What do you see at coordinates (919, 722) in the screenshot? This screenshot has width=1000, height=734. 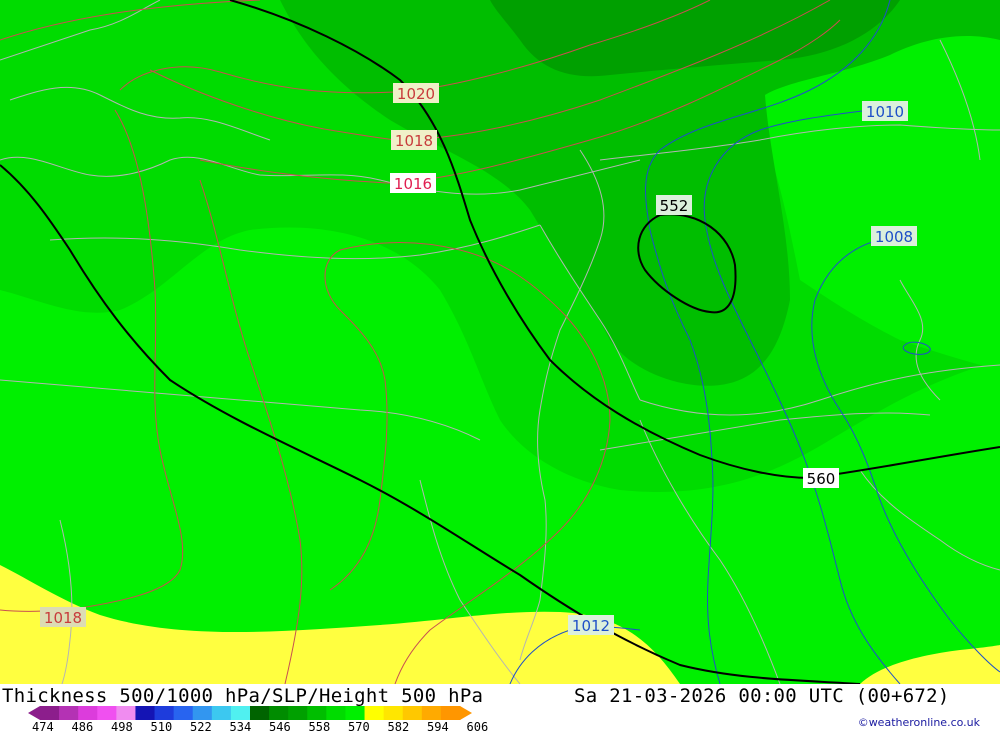 I see `credit-link: ©weatheronline.co.uk` at bounding box center [919, 722].